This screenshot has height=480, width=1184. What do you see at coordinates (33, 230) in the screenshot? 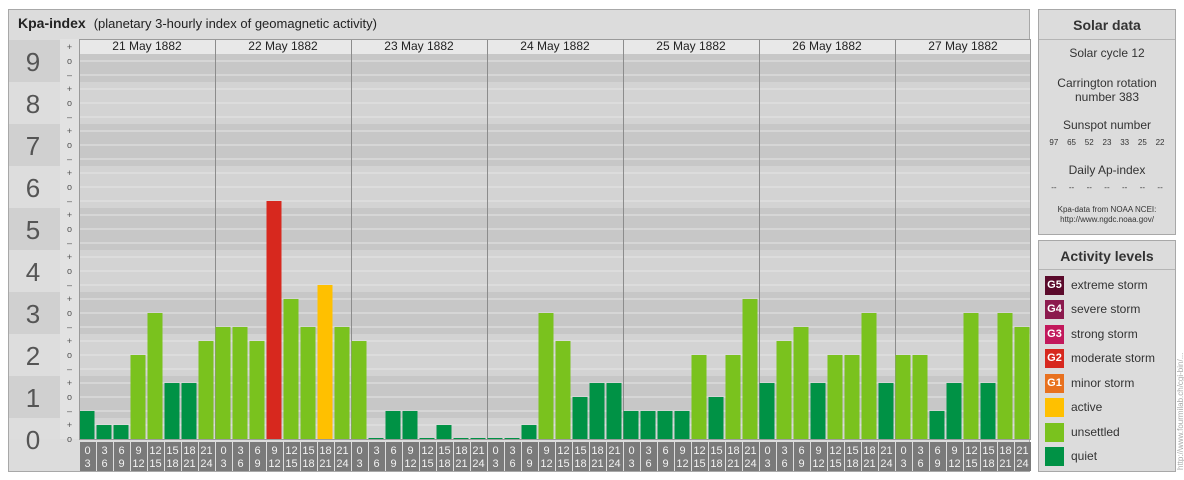
I see `y-tick-label: 5` at bounding box center [33, 230].